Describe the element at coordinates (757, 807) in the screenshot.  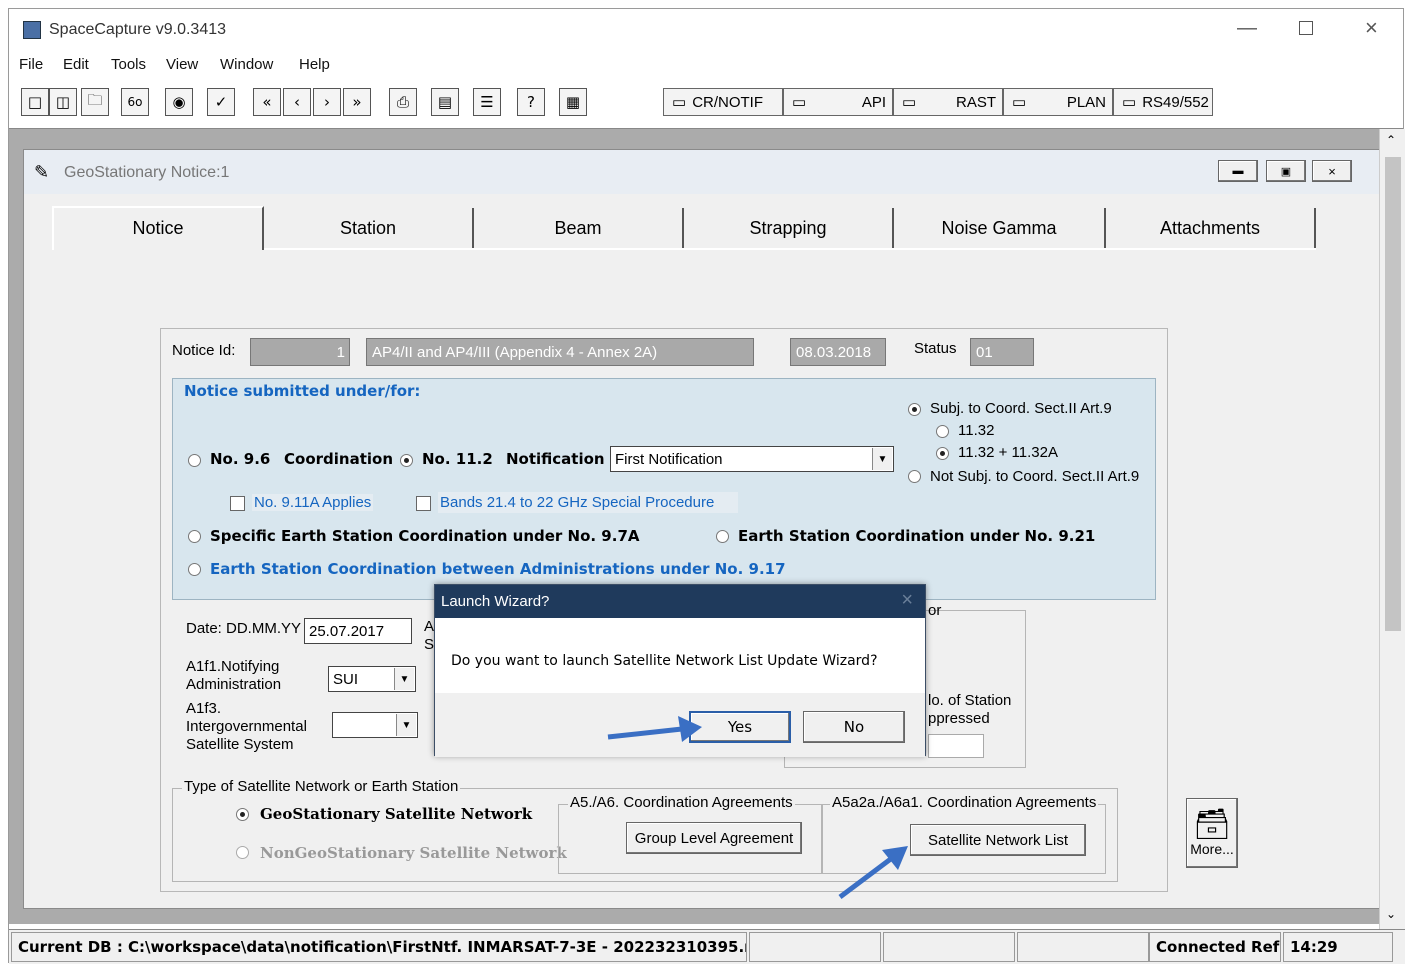
I see `annotation-arrows` at that location.